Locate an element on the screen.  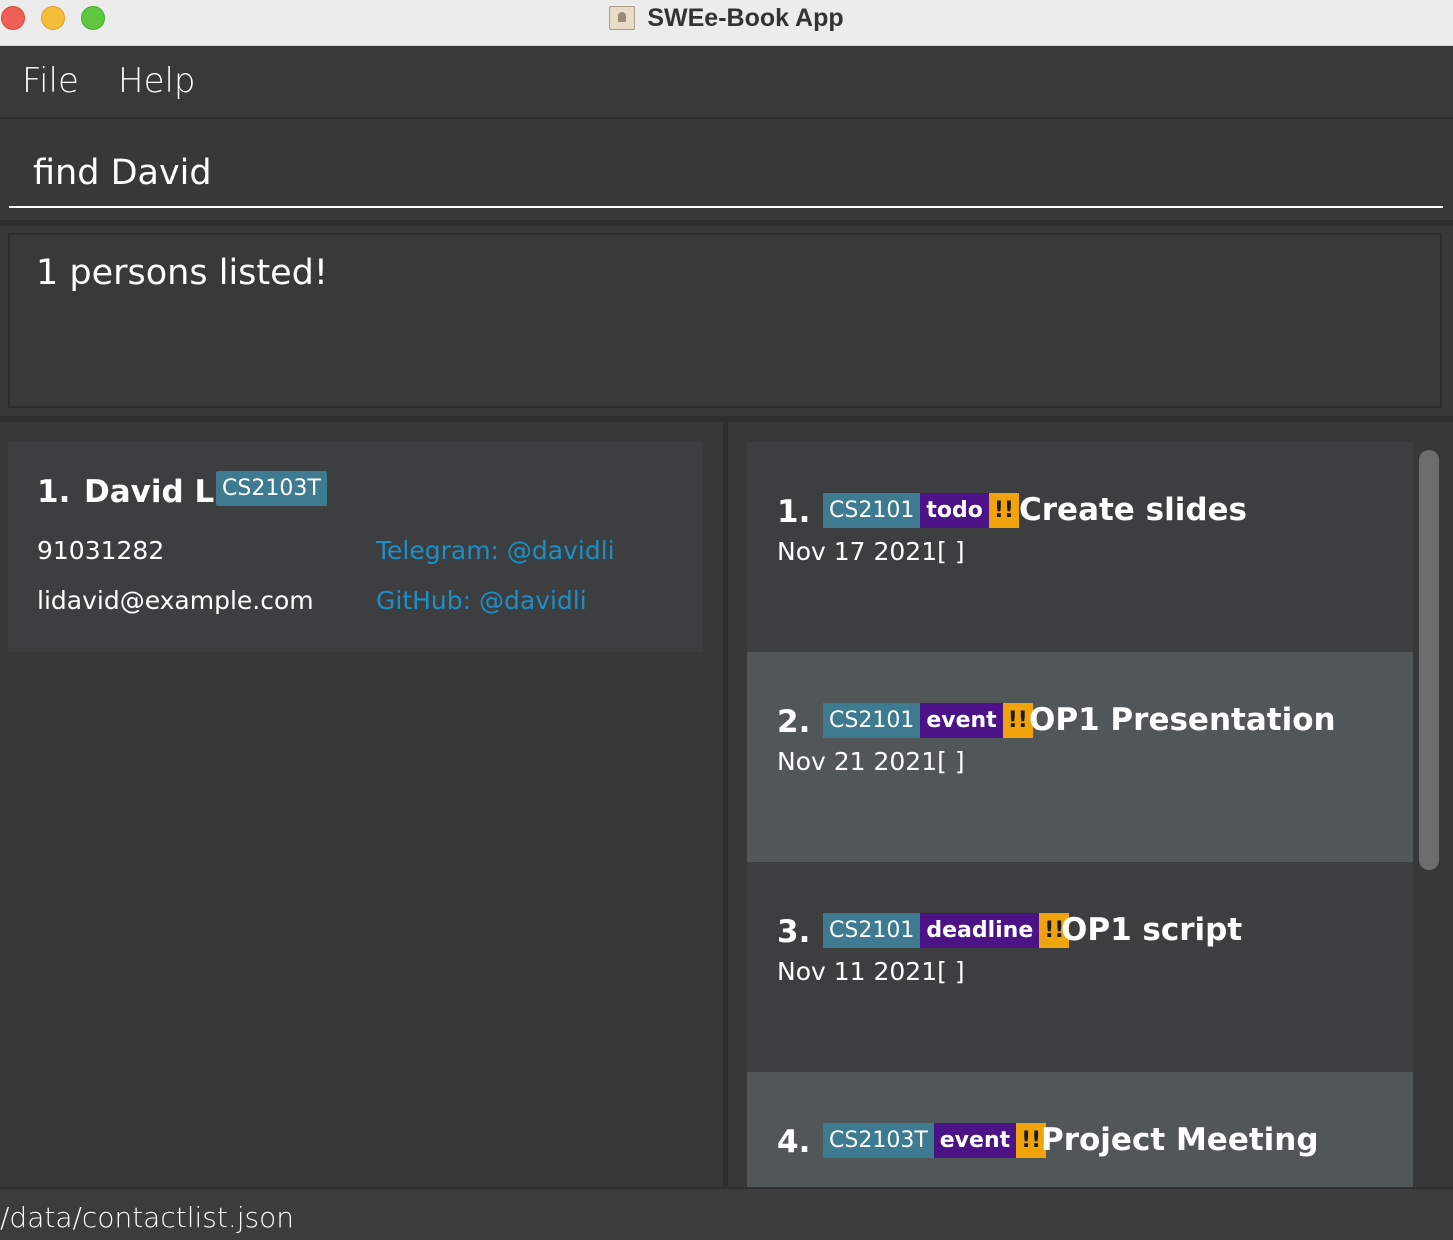
telegram-link: Telegram: @davidli is located at coordinates (495, 550).